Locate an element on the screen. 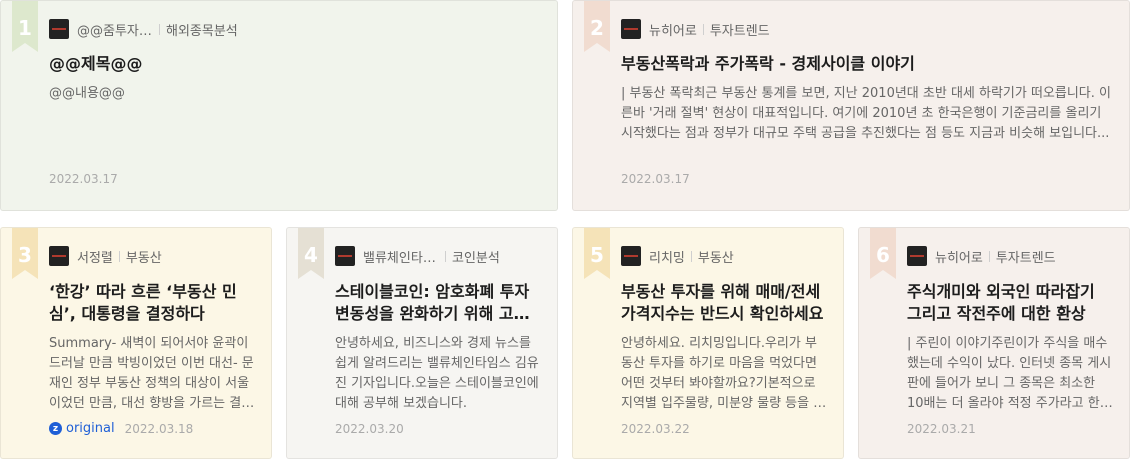 Image resolution: width=1130 pixels, height=459 pixels. rank-number: 1 is located at coordinates (25, 28).